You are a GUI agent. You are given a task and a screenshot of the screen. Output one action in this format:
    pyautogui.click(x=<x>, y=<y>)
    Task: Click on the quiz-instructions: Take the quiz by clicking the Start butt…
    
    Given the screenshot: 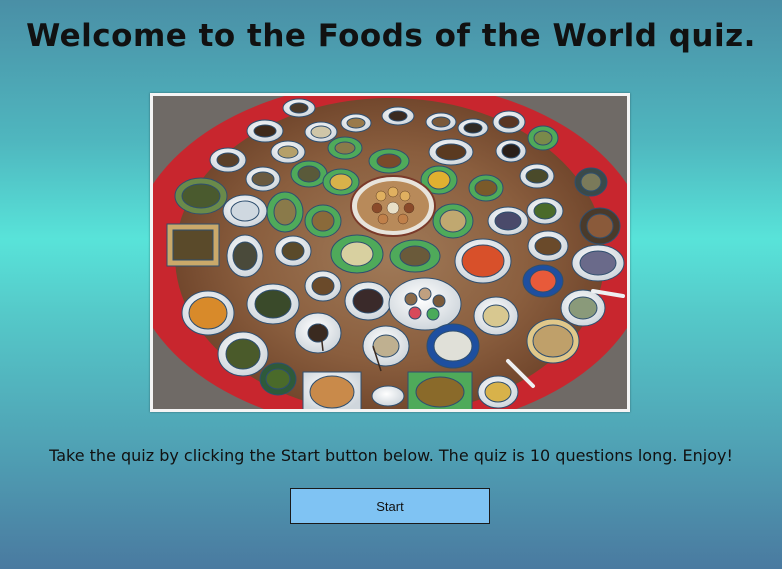 What is the action you would take?
    pyautogui.click(x=391, y=455)
    